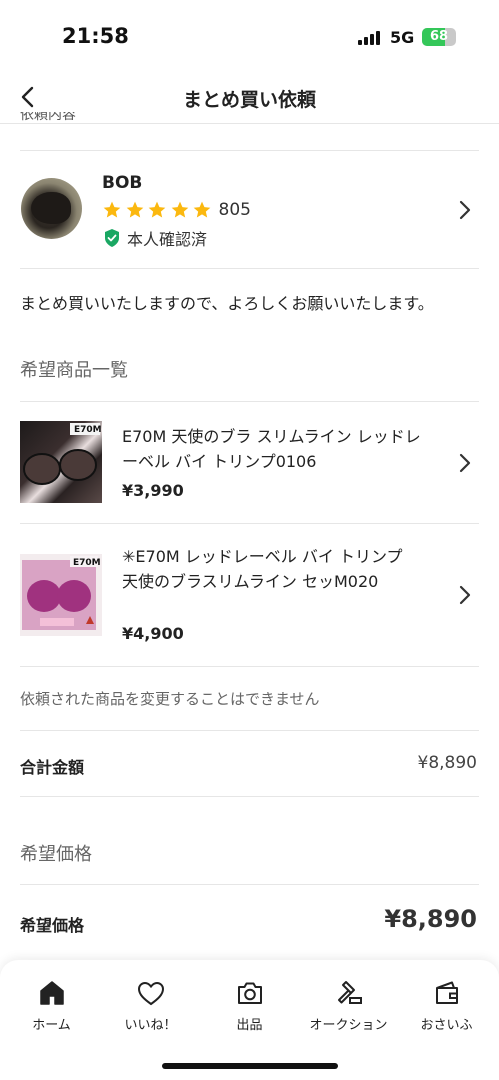 Image resolution: width=499 pixels, height=1080 pixels. Describe the element at coordinates (447, 763) in the screenshot. I see `total-amount-value: ¥8,890` at that location.